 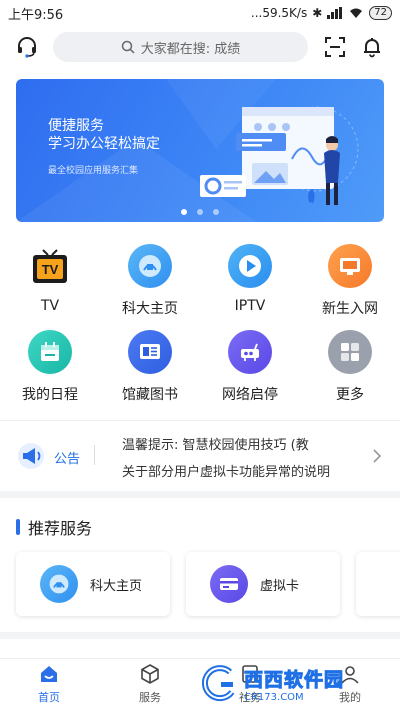 What do you see at coordinates (27, 47) in the screenshot?
I see `customer-service-icon` at bounding box center [27, 47].